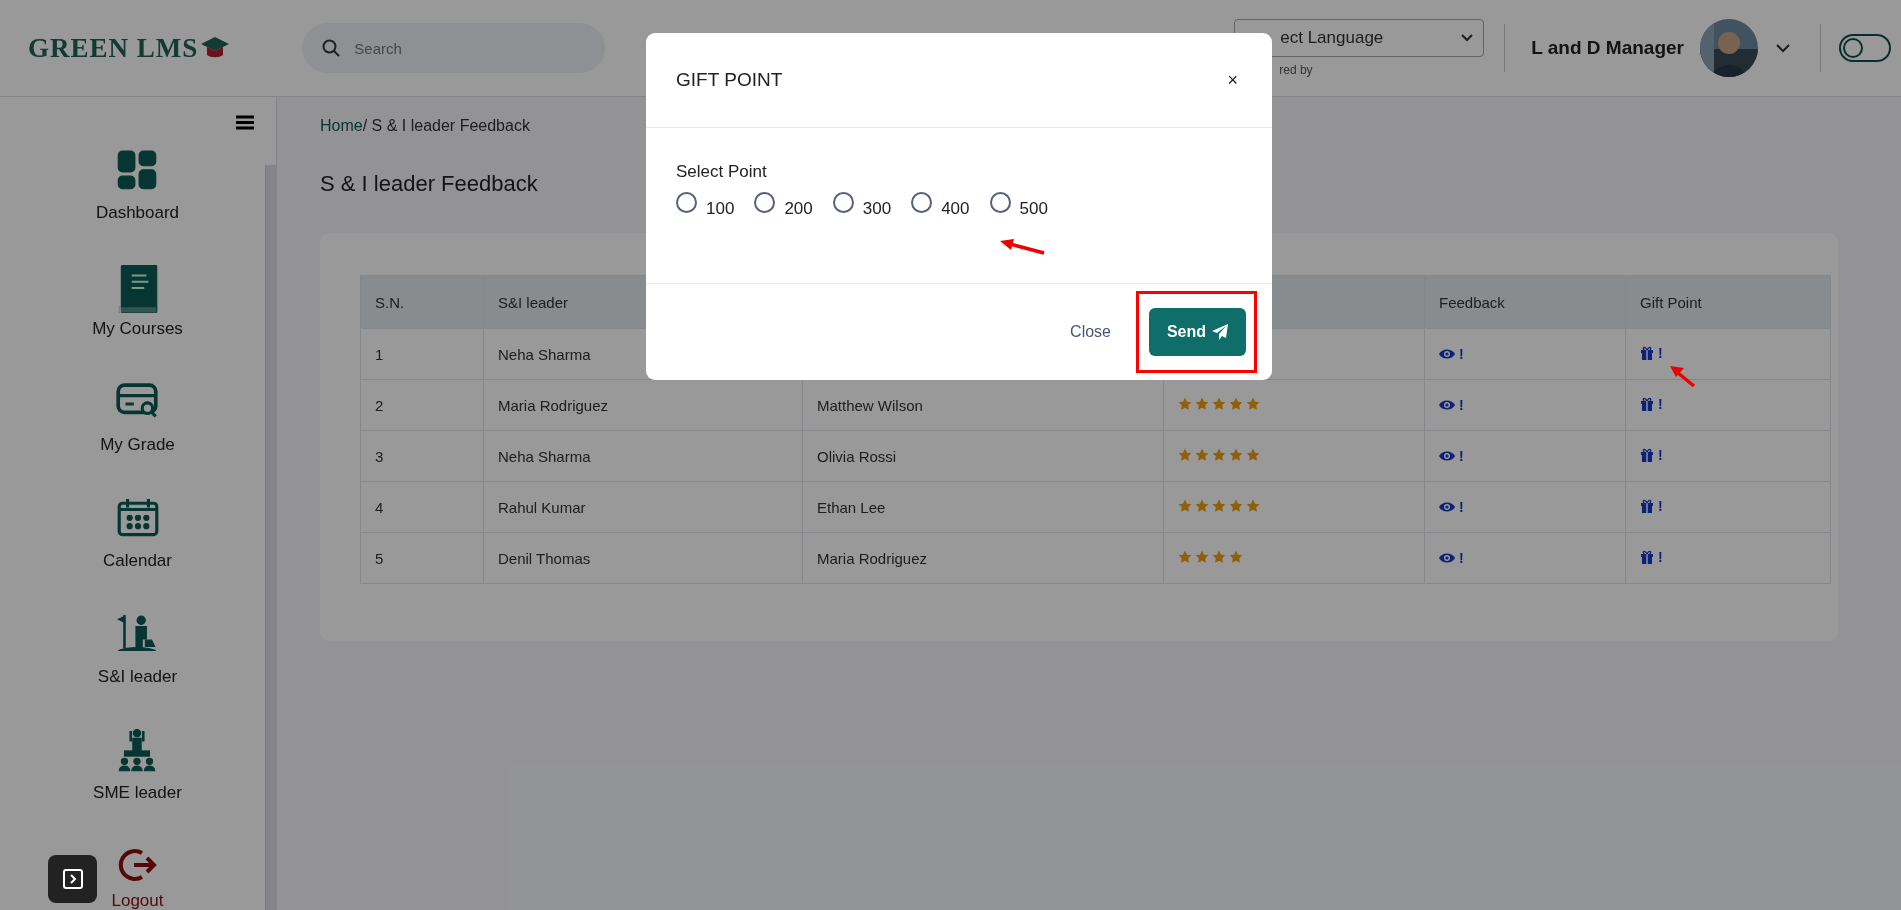 The width and height of the screenshot is (1901, 910). What do you see at coordinates (1728, 302) in the screenshot?
I see `column-header: Gift Point` at bounding box center [1728, 302].